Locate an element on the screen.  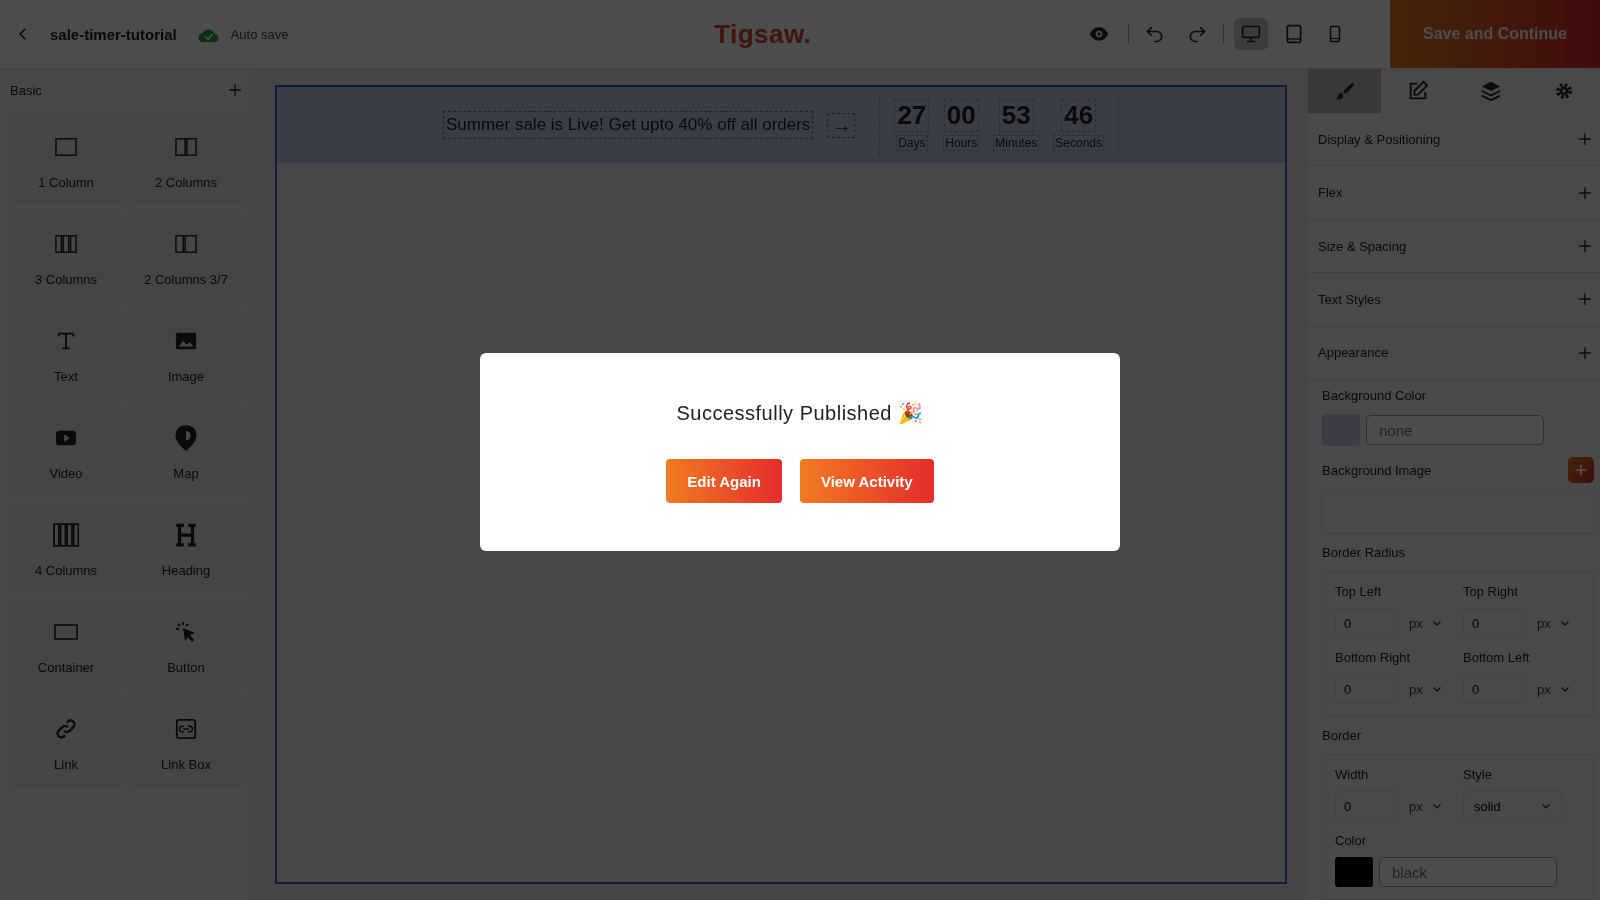
section-title: Appearance is located at coordinates (1353, 353).